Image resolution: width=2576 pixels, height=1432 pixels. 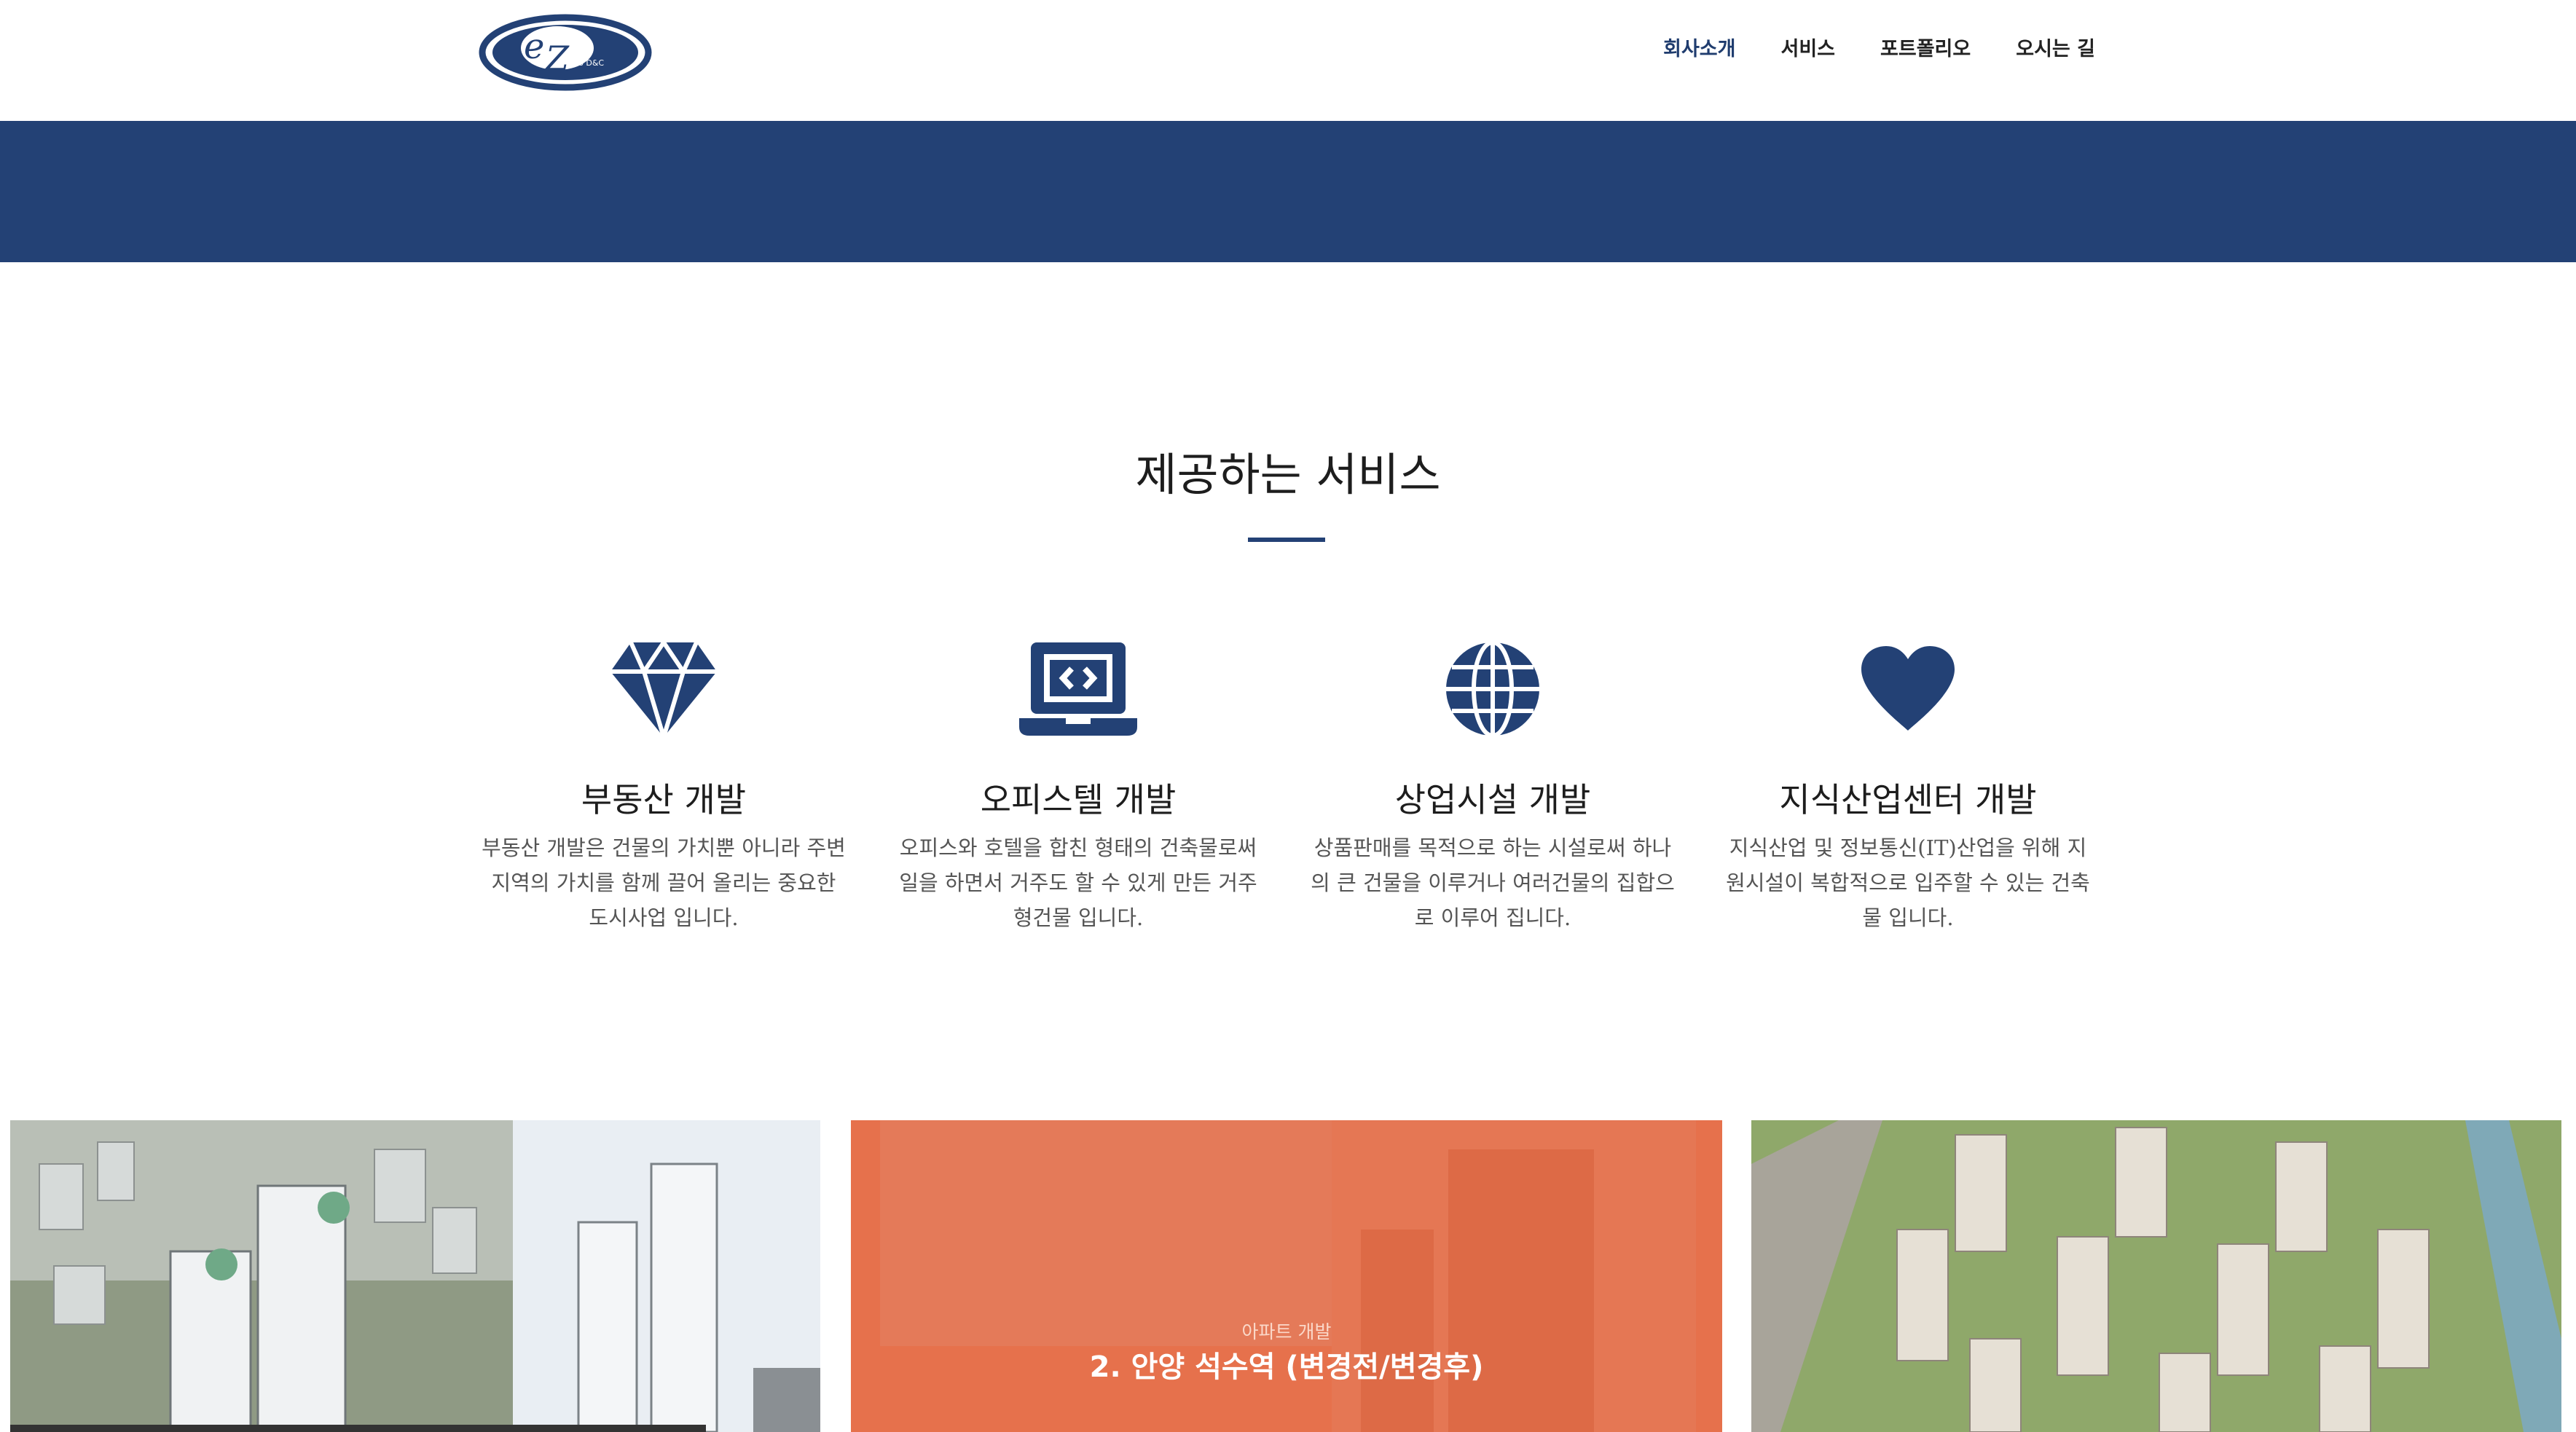 I want to click on nav-item-portfolio: 포트폴리오, so click(x=1925, y=49).